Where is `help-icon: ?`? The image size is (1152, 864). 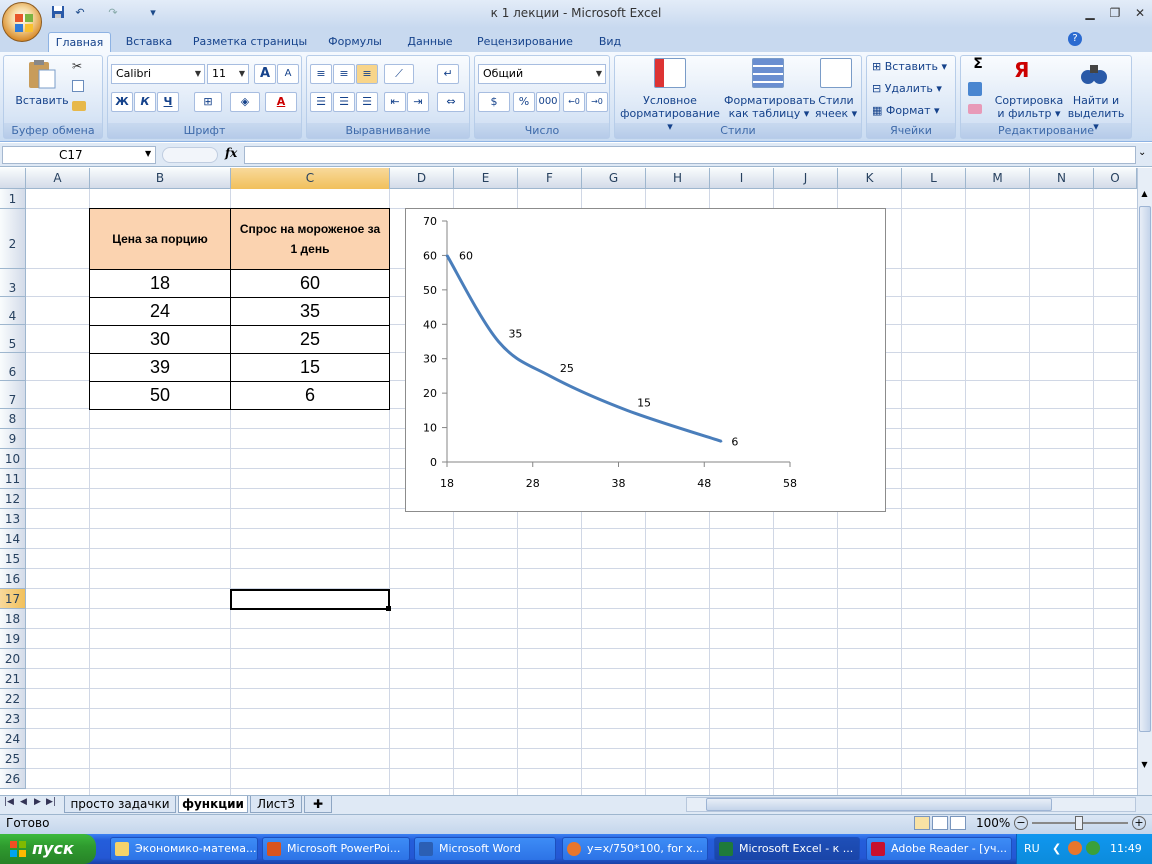 help-icon: ? is located at coordinates (1075, 39).